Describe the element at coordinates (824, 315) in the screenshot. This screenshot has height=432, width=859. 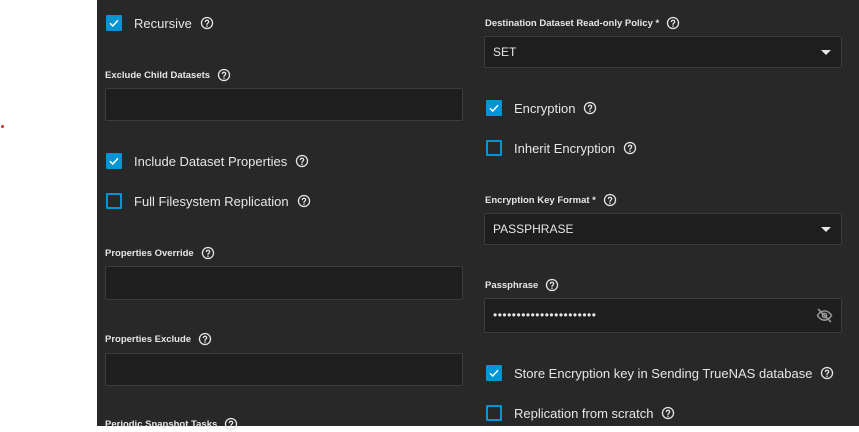
I see `eye-off-icon` at that location.